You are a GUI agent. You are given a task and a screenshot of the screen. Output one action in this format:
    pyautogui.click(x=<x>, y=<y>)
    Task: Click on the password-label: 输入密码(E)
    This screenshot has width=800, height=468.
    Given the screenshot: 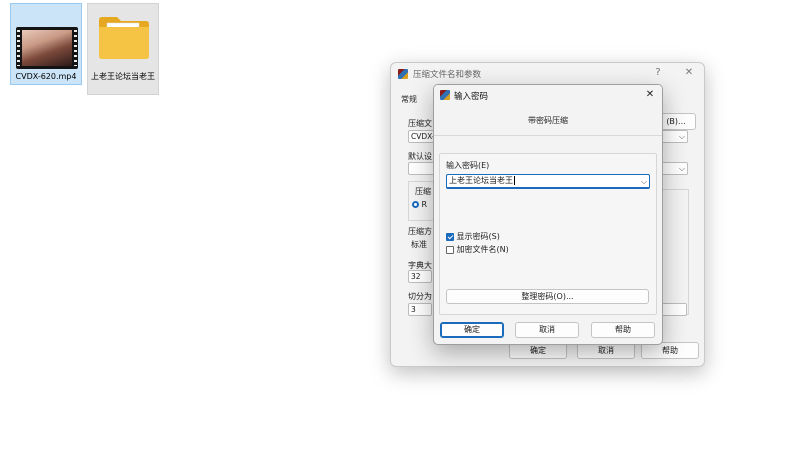 What is the action you would take?
    pyautogui.click(x=468, y=165)
    